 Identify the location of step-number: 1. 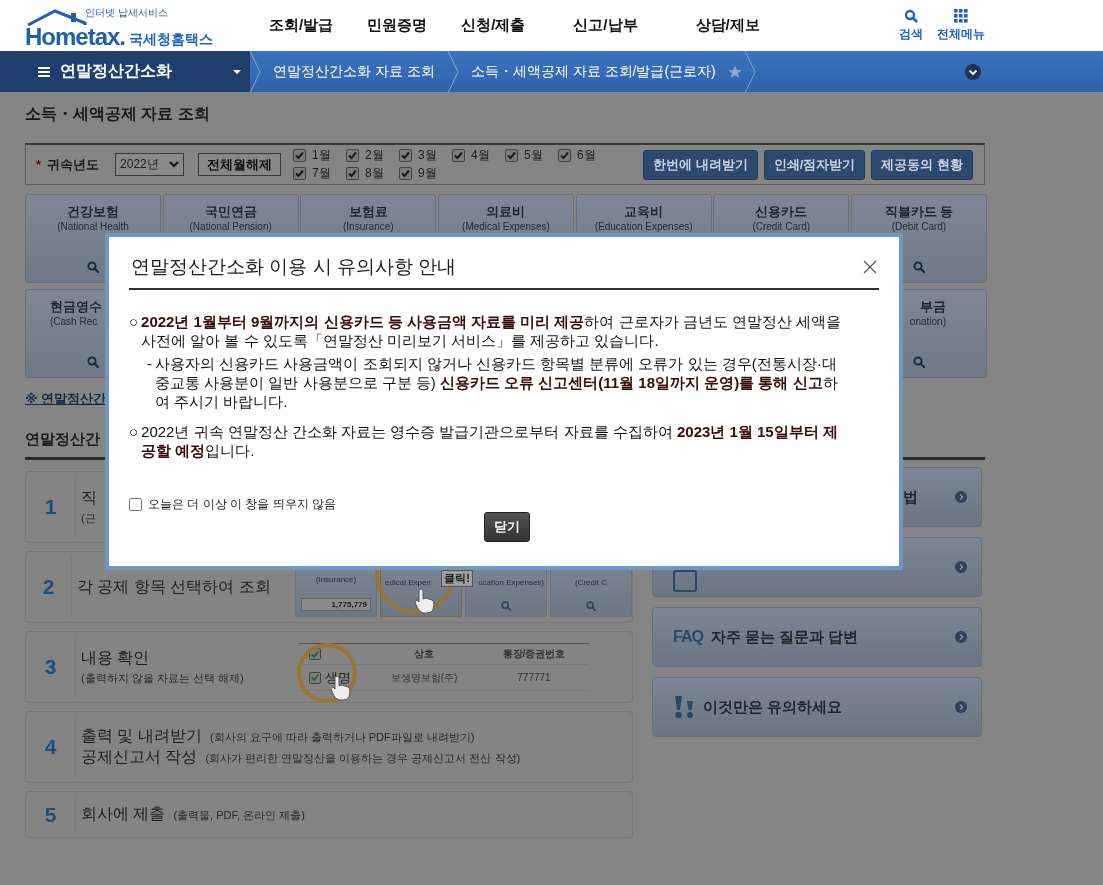
(51, 507).